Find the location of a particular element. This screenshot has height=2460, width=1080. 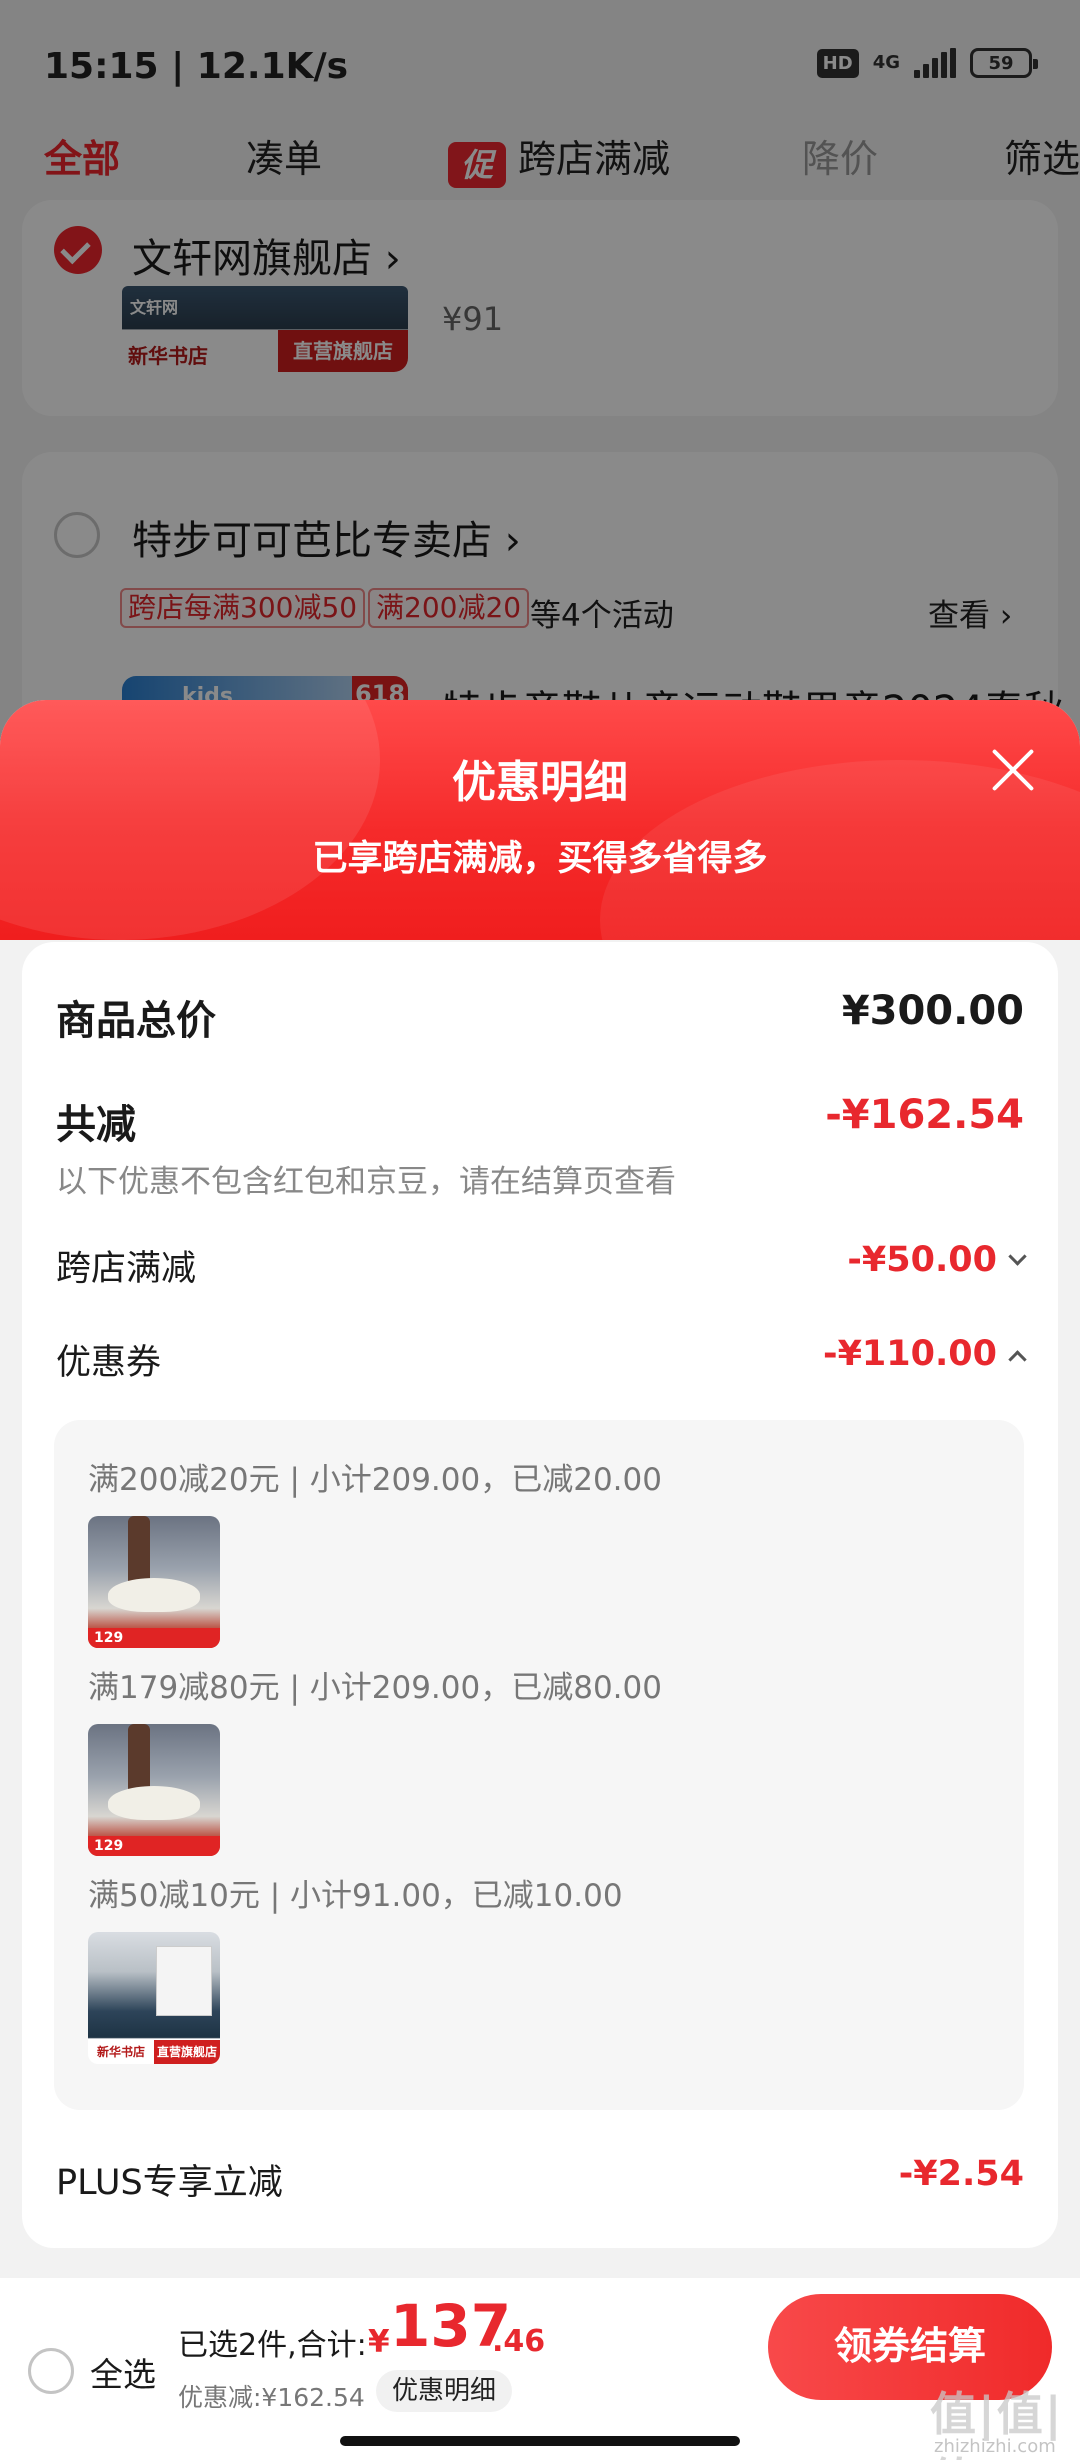

coupon-line: 满200减20元 | 小计209.00，已减20.00 is located at coordinates (375, 1480).